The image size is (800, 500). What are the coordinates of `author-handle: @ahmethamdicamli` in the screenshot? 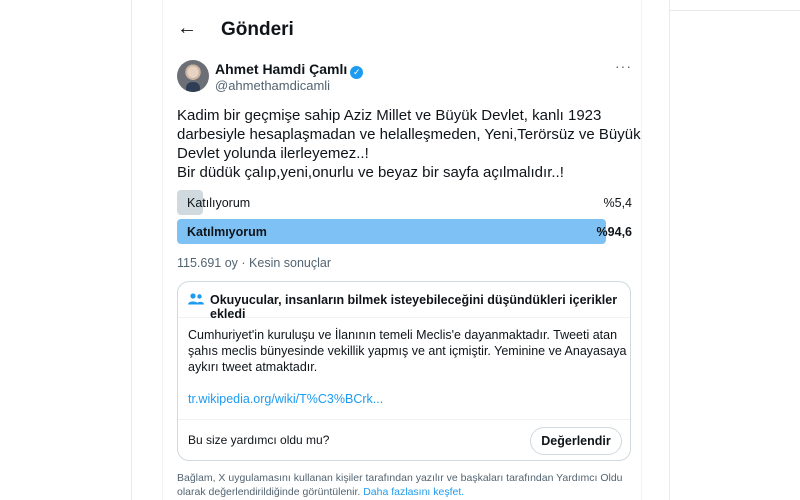 It's located at (272, 85).